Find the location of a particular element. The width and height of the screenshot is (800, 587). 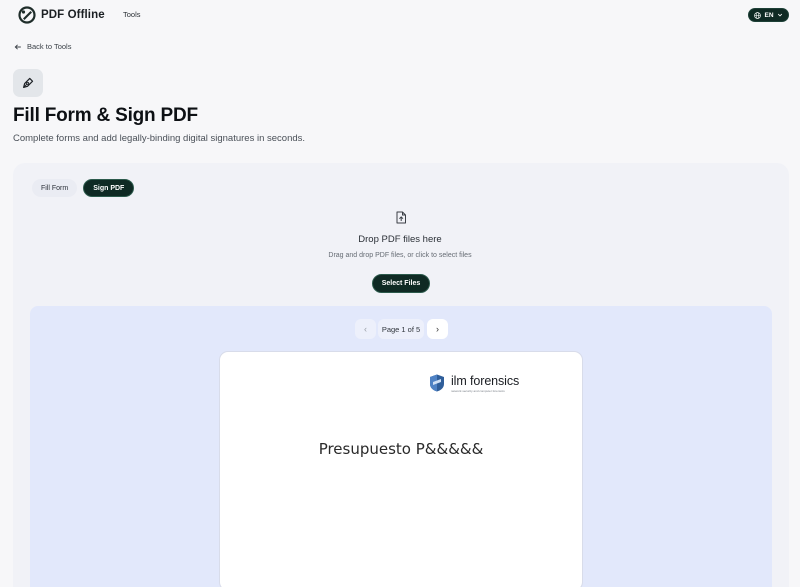

back-link-label: Back to Tools is located at coordinates (49, 46).